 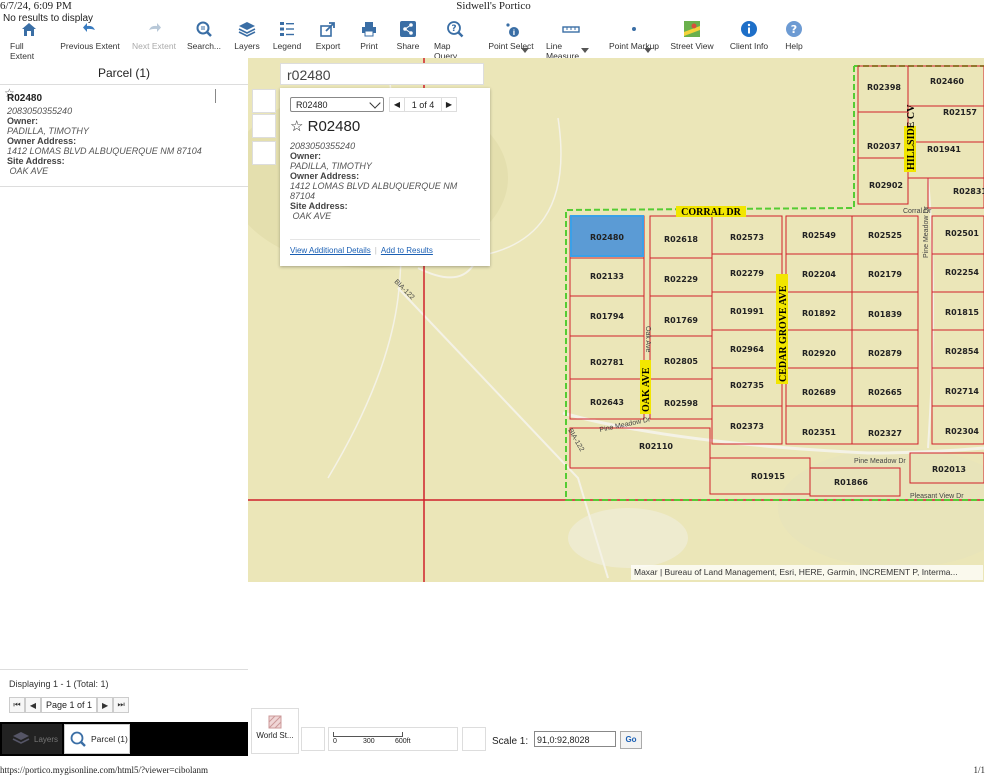 I want to click on parcel-label: R02373, so click(x=747, y=426).